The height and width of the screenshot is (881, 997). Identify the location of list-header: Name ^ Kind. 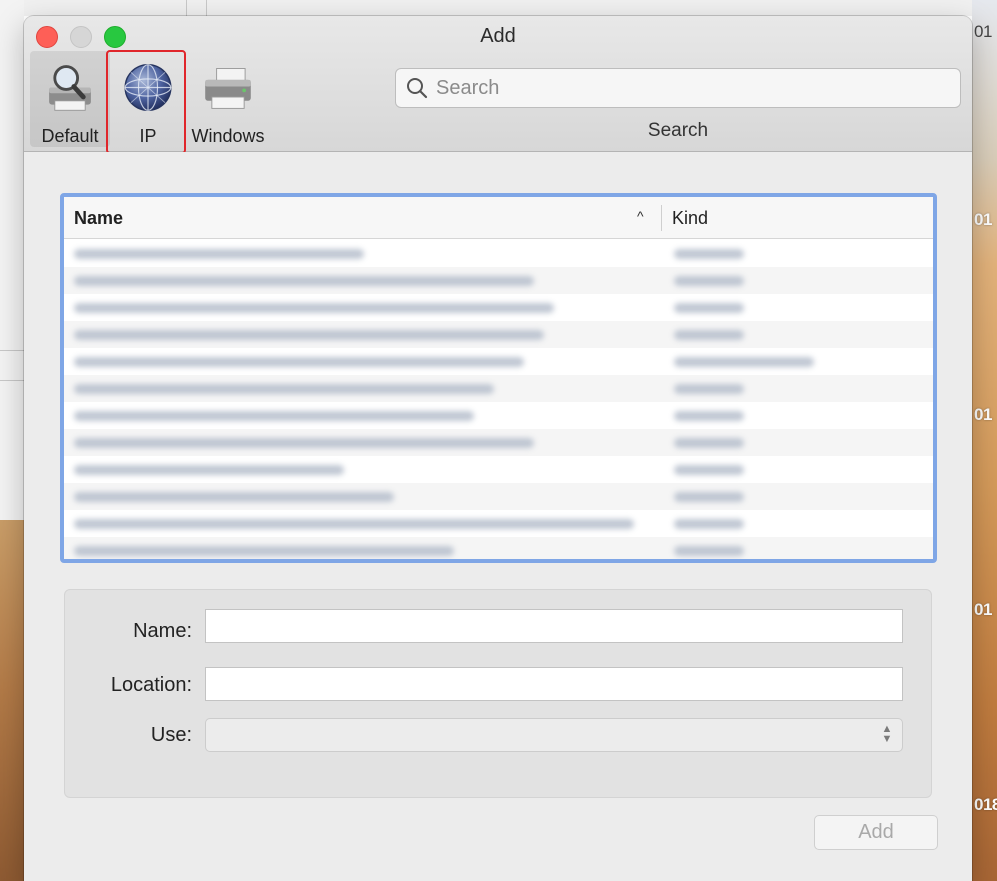
(498, 218).